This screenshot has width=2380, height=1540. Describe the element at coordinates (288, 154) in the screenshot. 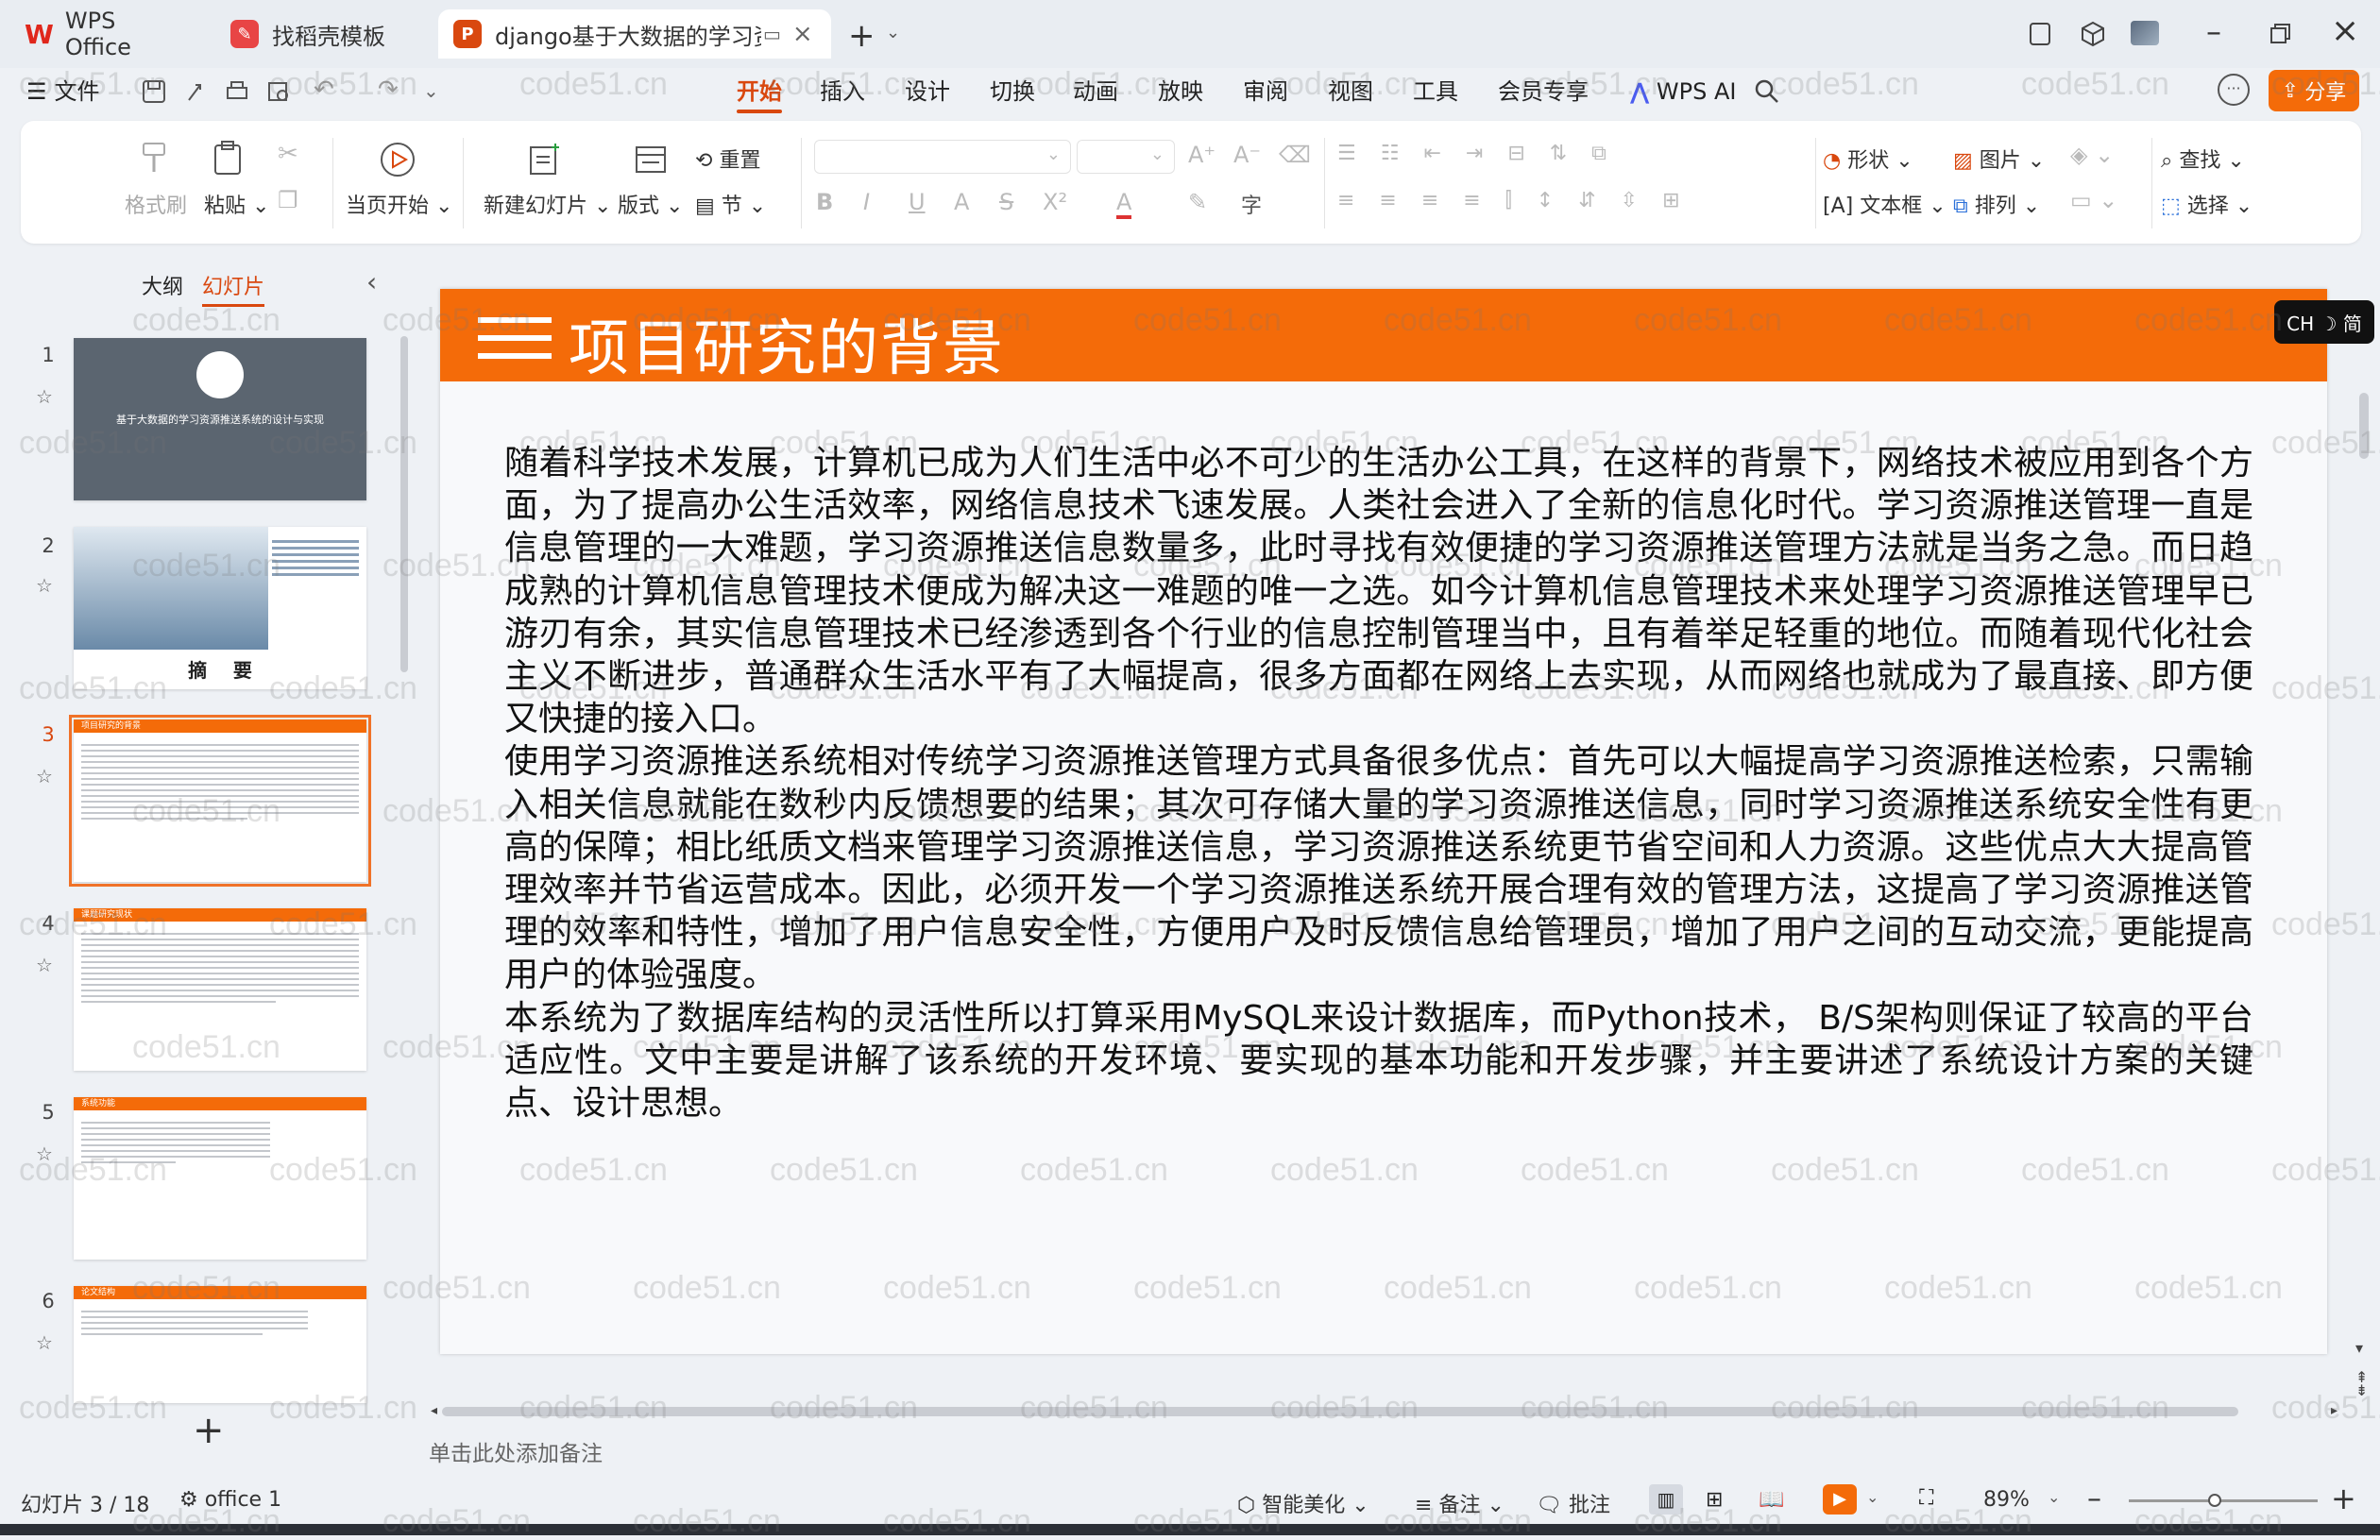

I see `cut-icon: ✂` at that location.